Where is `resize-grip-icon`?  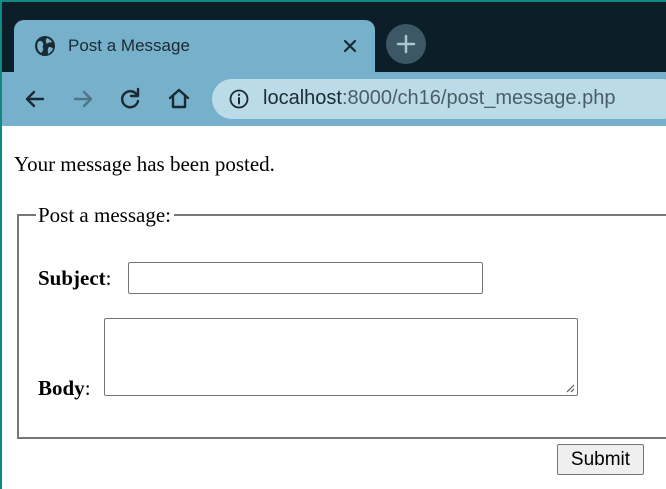
resize-grip-icon is located at coordinates (570, 388).